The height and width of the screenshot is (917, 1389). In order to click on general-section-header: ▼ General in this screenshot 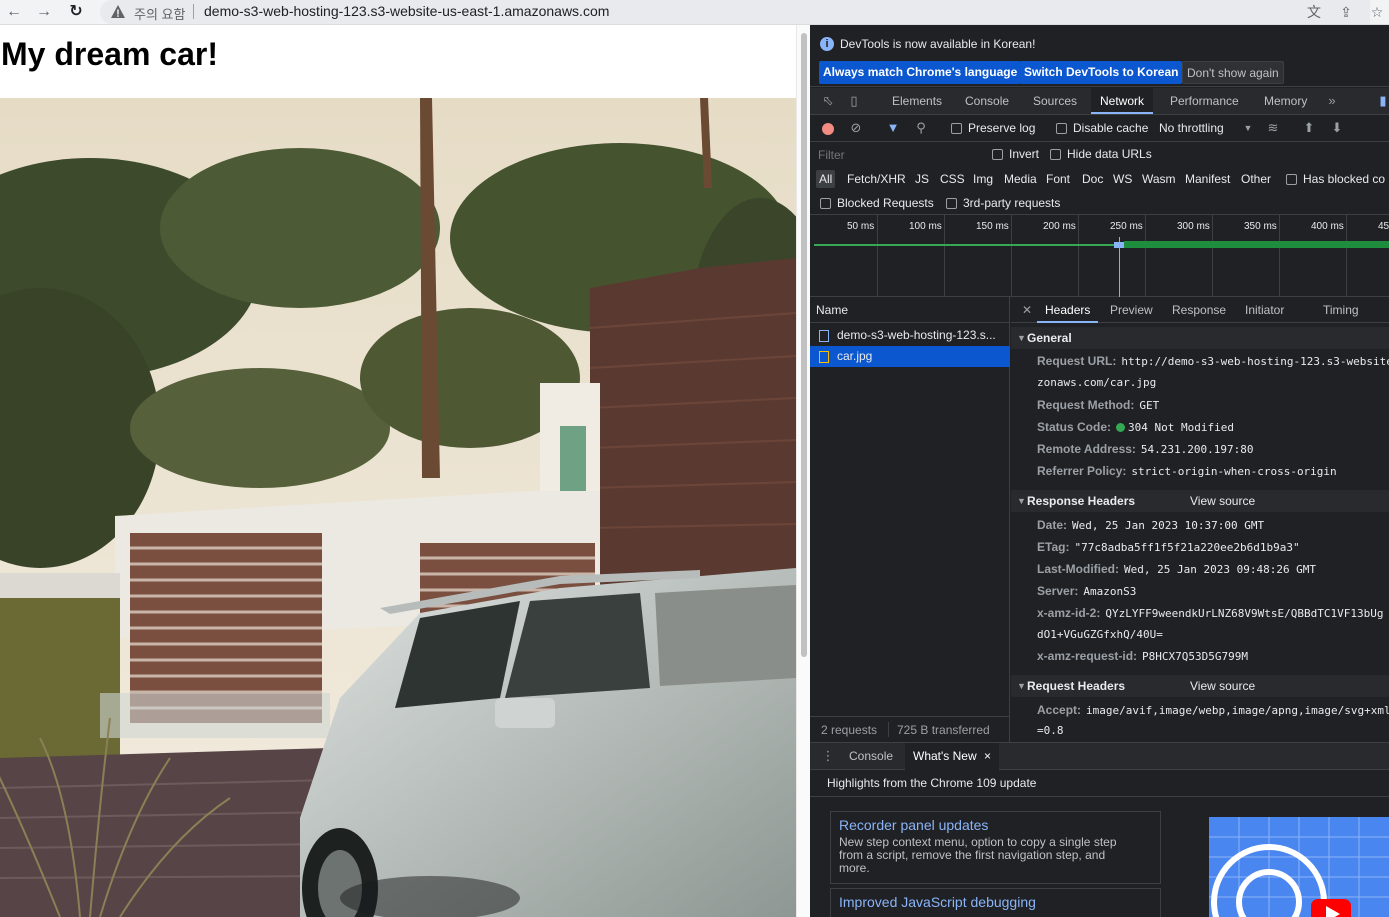, I will do `click(1200, 338)`.